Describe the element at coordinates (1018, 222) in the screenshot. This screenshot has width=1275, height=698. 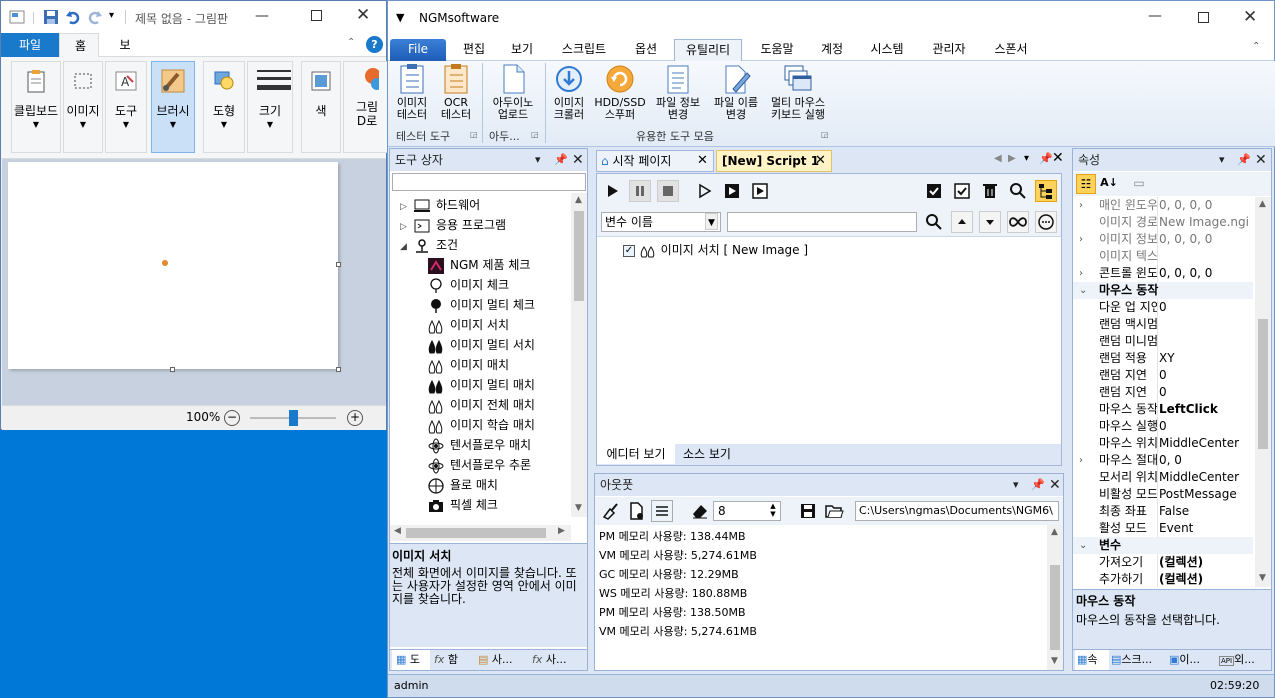
I see `loop-icon` at that location.